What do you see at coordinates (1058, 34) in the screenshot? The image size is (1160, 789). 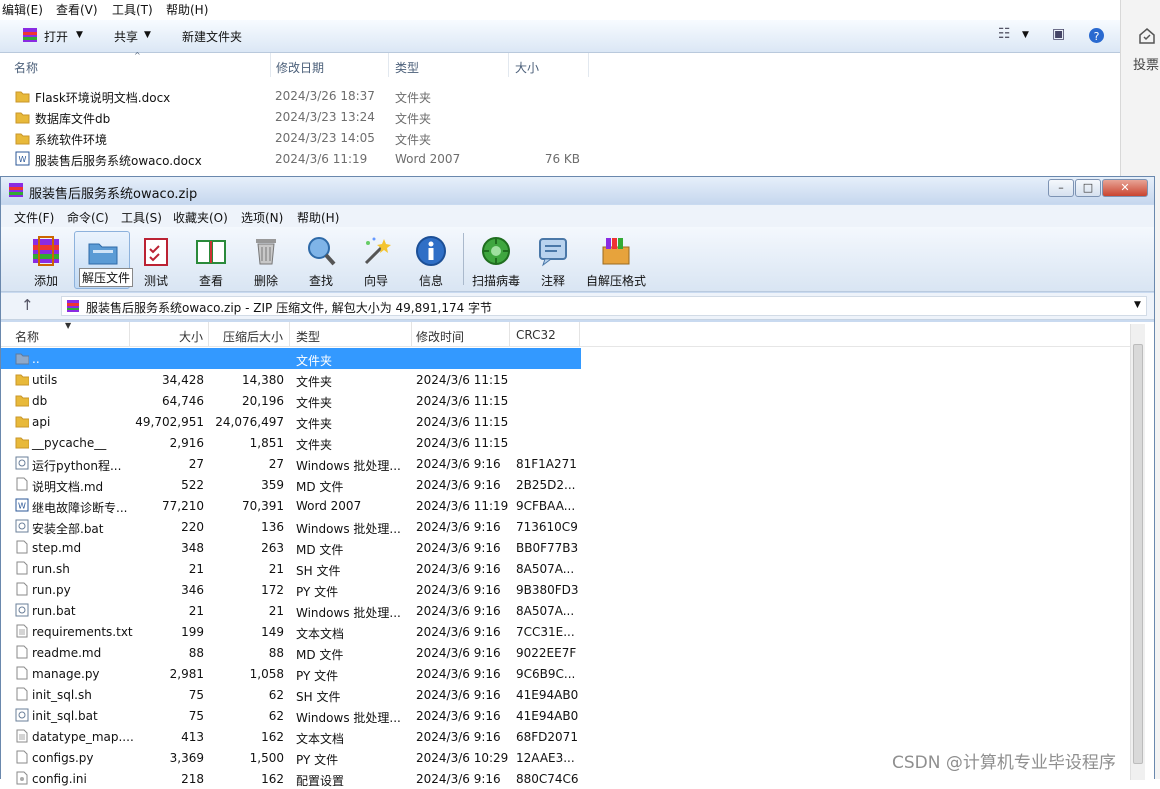 I see `preview-pane-icon: ▣` at bounding box center [1058, 34].